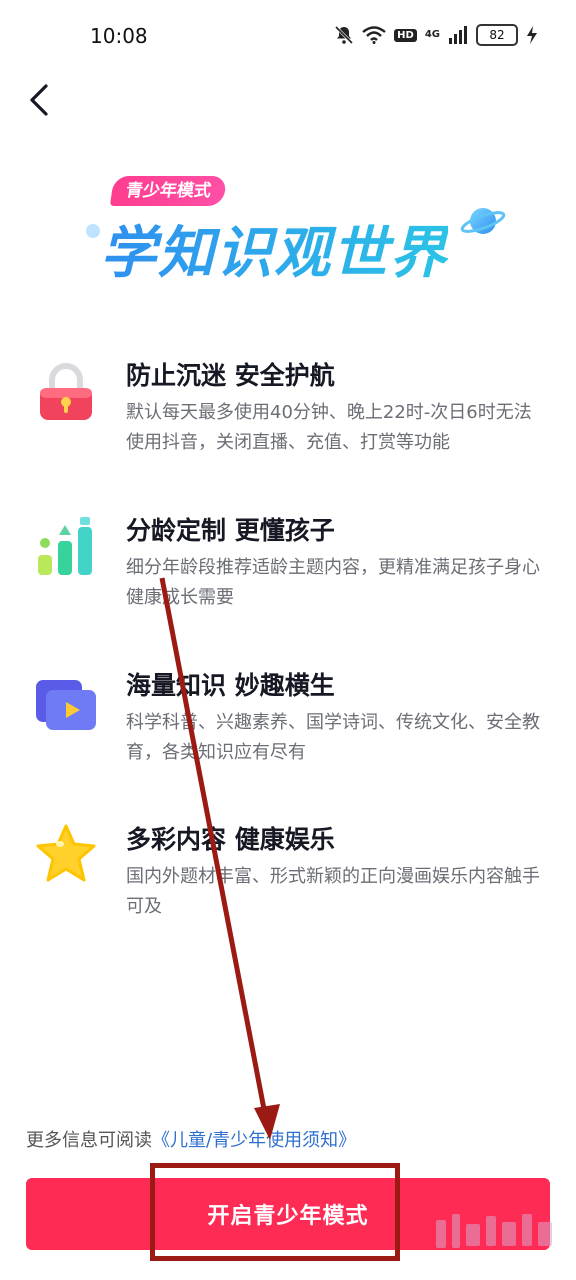 The image size is (576, 1280). What do you see at coordinates (333, 891) in the screenshot?
I see `feature-desc: 国内外题材丰富、形式新颖的正向漫画娱乐内容触手可及` at bounding box center [333, 891].